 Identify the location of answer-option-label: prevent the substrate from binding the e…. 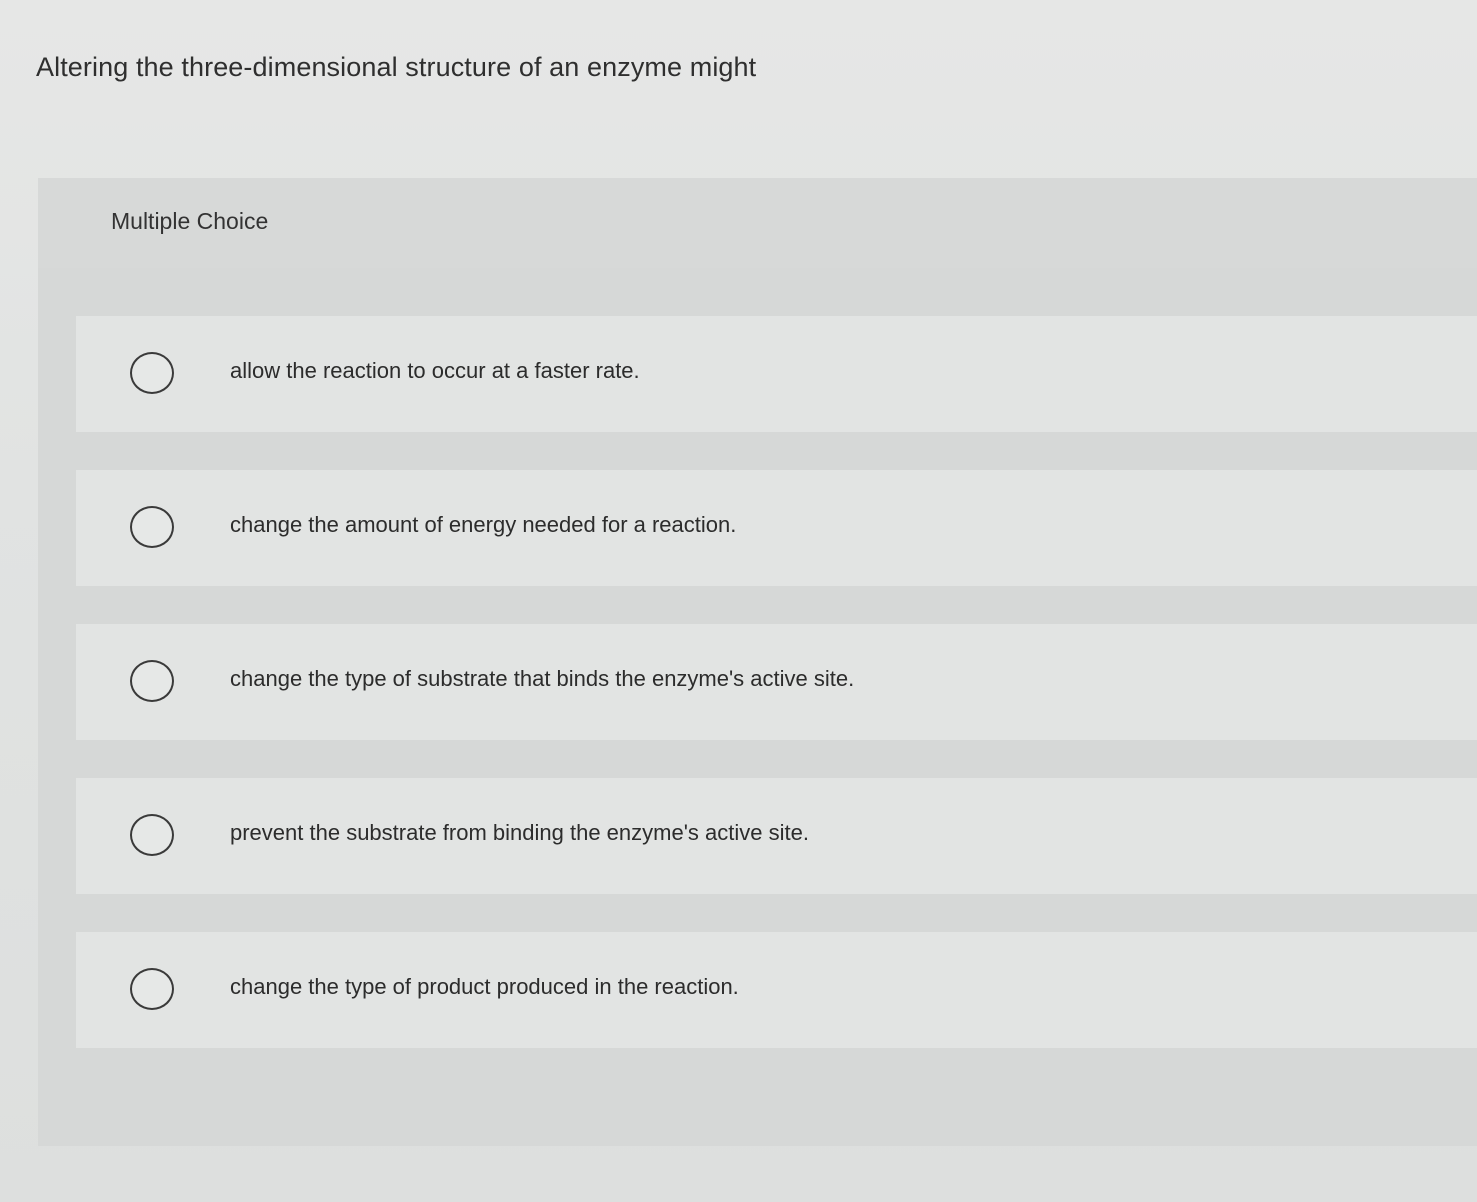
(519, 832).